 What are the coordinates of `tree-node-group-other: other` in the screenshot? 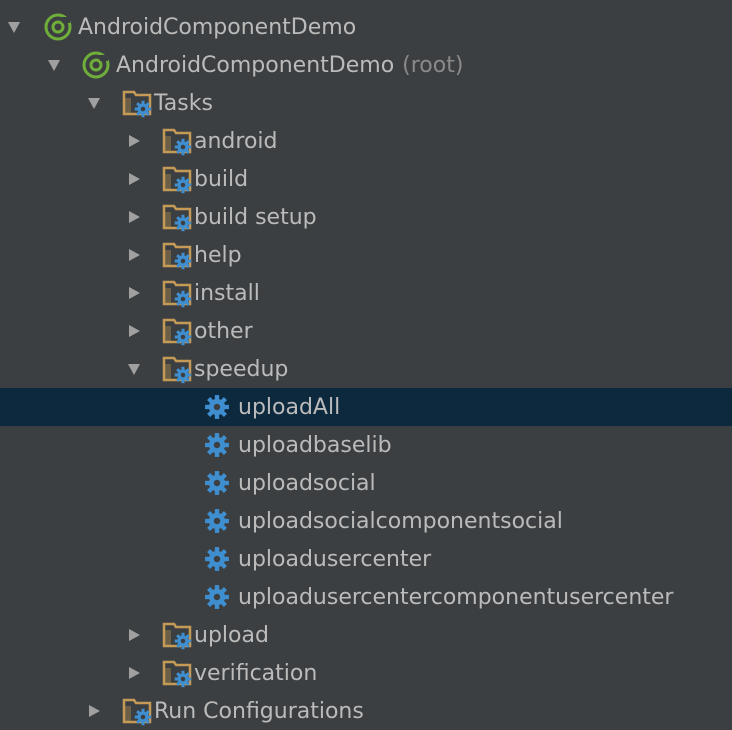 It's located at (366, 331).